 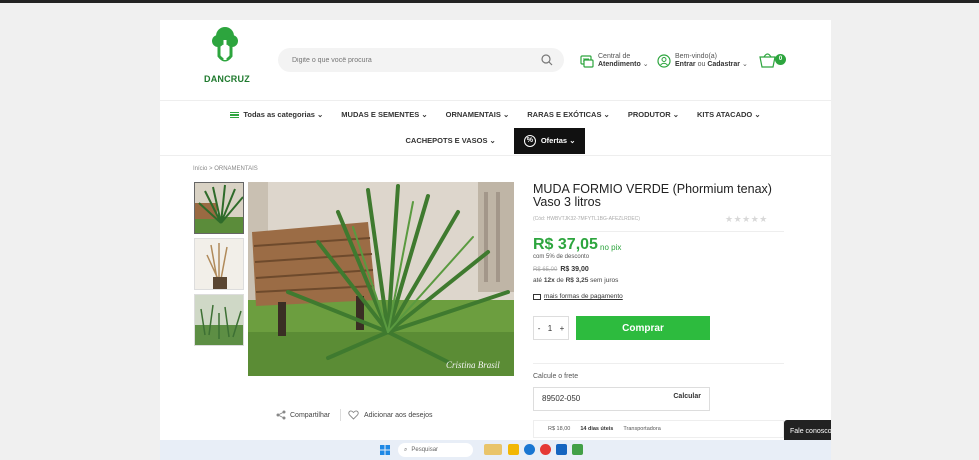 What do you see at coordinates (556, 376) in the screenshot?
I see `freight-label: Calcule o frete` at bounding box center [556, 376].